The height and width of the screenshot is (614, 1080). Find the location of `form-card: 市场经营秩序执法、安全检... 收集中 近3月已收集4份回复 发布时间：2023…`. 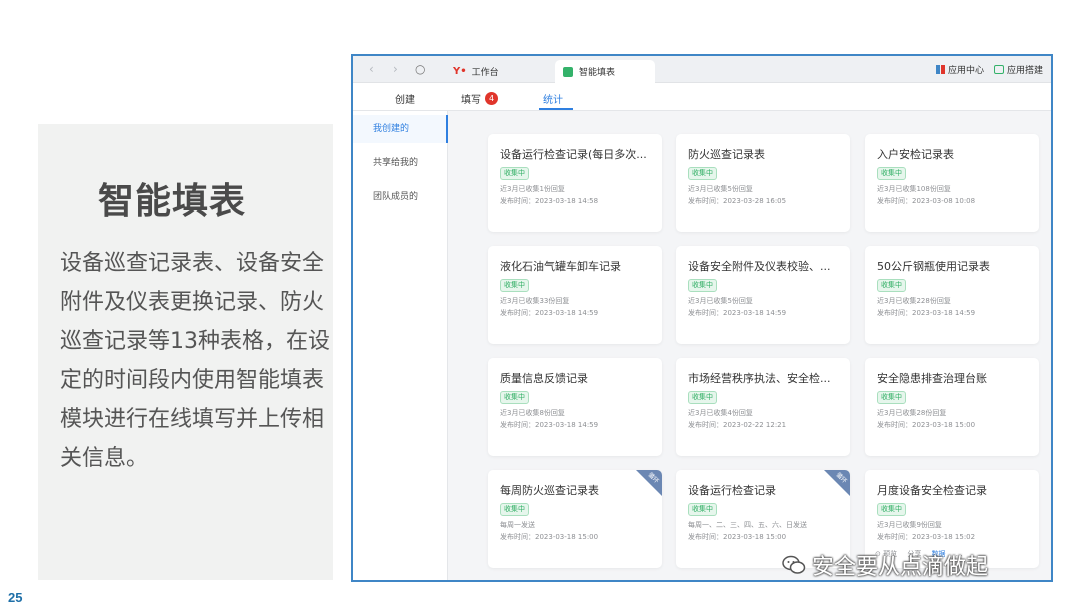

form-card: 市场经营秩序执法、安全检... 收集中 近3月已收集4份回复 发布时间：2023… is located at coordinates (763, 407).